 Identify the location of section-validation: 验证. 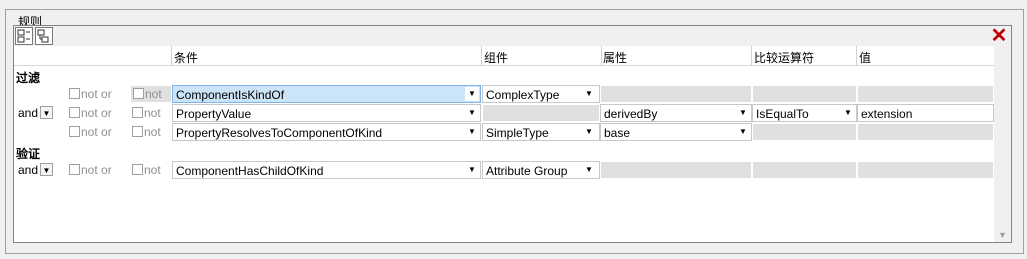
(28, 154).